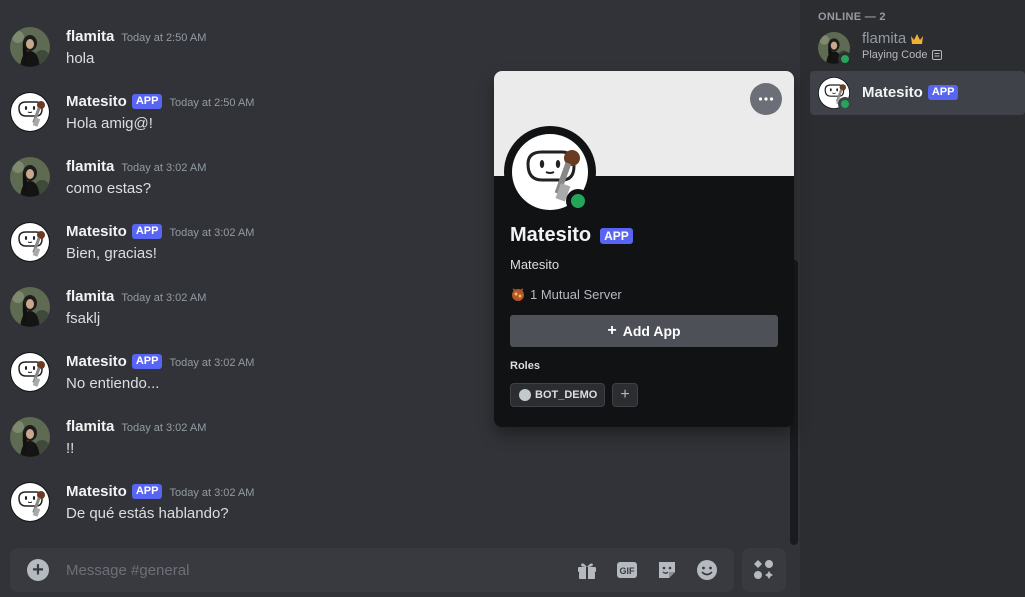  I want to click on ellipsis-icon, so click(766, 99).